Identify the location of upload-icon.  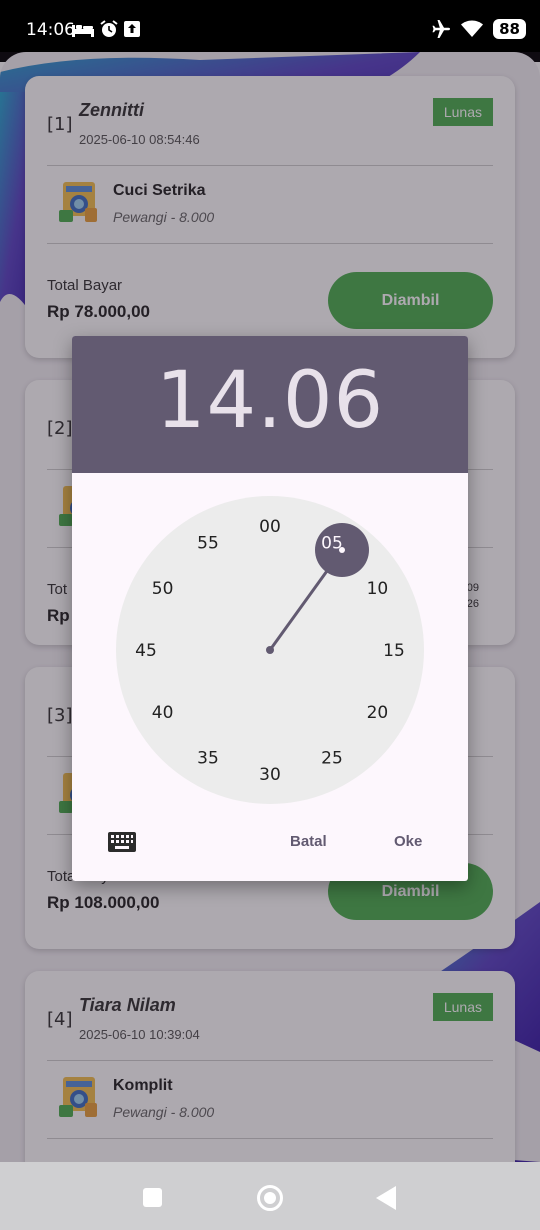
(132, 29).